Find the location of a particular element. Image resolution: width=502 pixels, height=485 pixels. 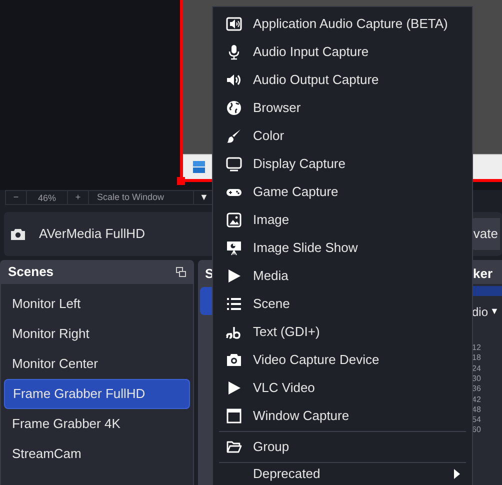

microphone-icon is located at coordinates (234, 52).